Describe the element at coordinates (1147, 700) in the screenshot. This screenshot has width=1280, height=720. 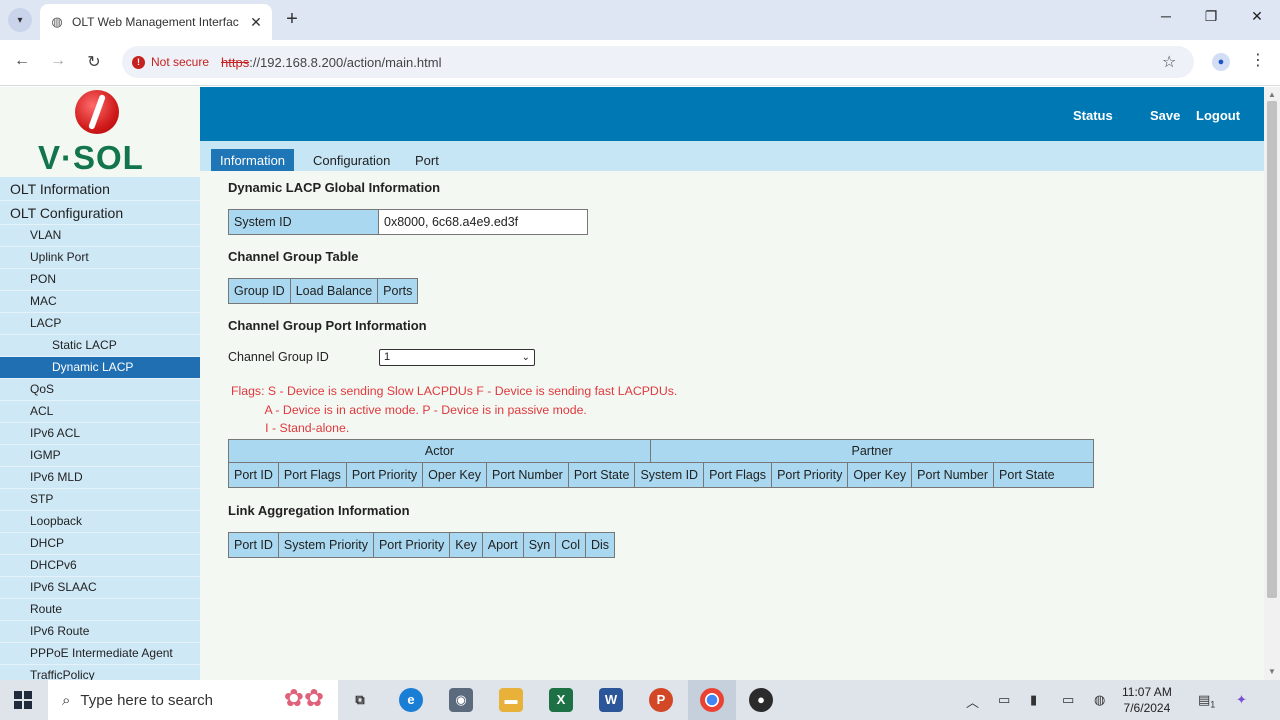
I see `taskbar-clock: 11:07 AM 7/6/2024` at that location.